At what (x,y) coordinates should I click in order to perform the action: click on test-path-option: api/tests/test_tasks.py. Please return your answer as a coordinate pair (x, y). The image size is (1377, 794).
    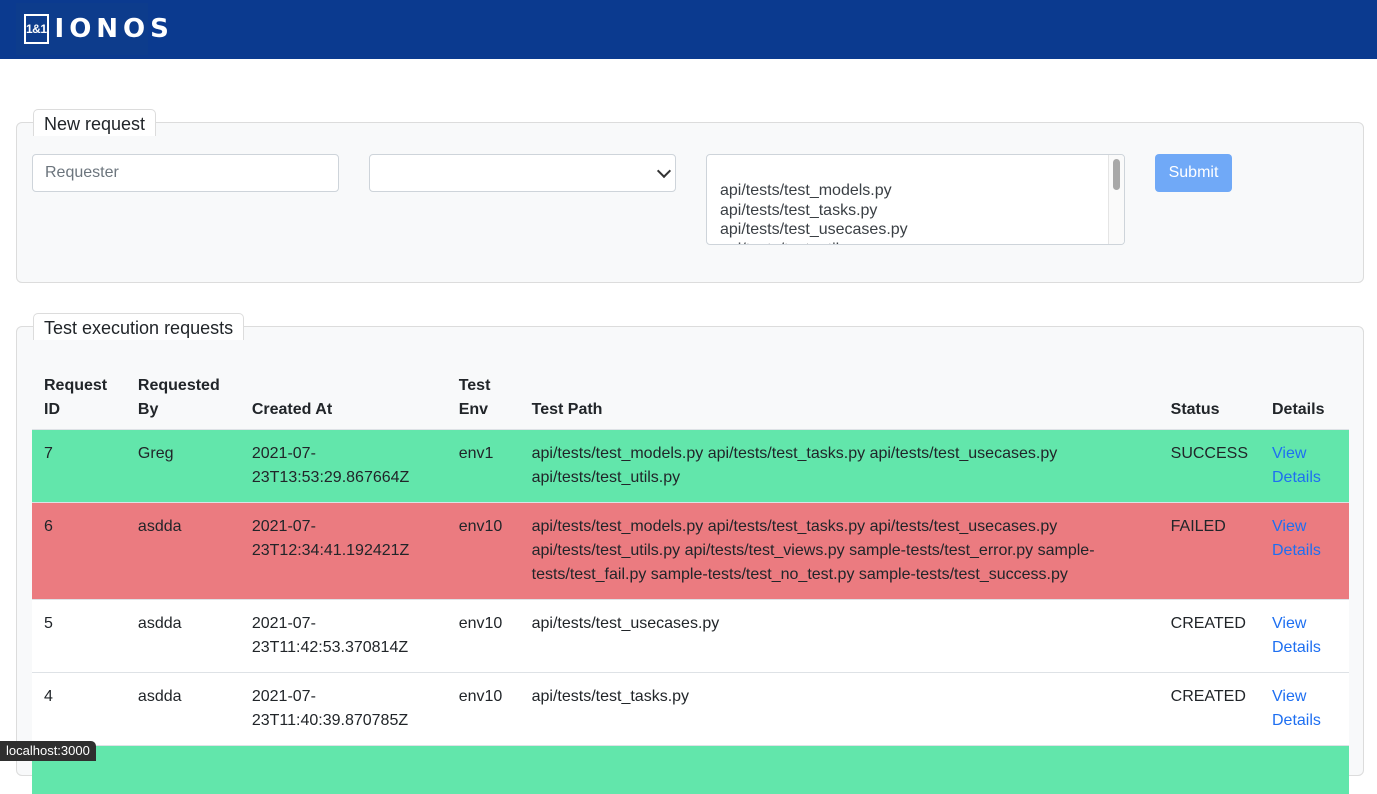
    Looking at the image, I should click on (814, 211).